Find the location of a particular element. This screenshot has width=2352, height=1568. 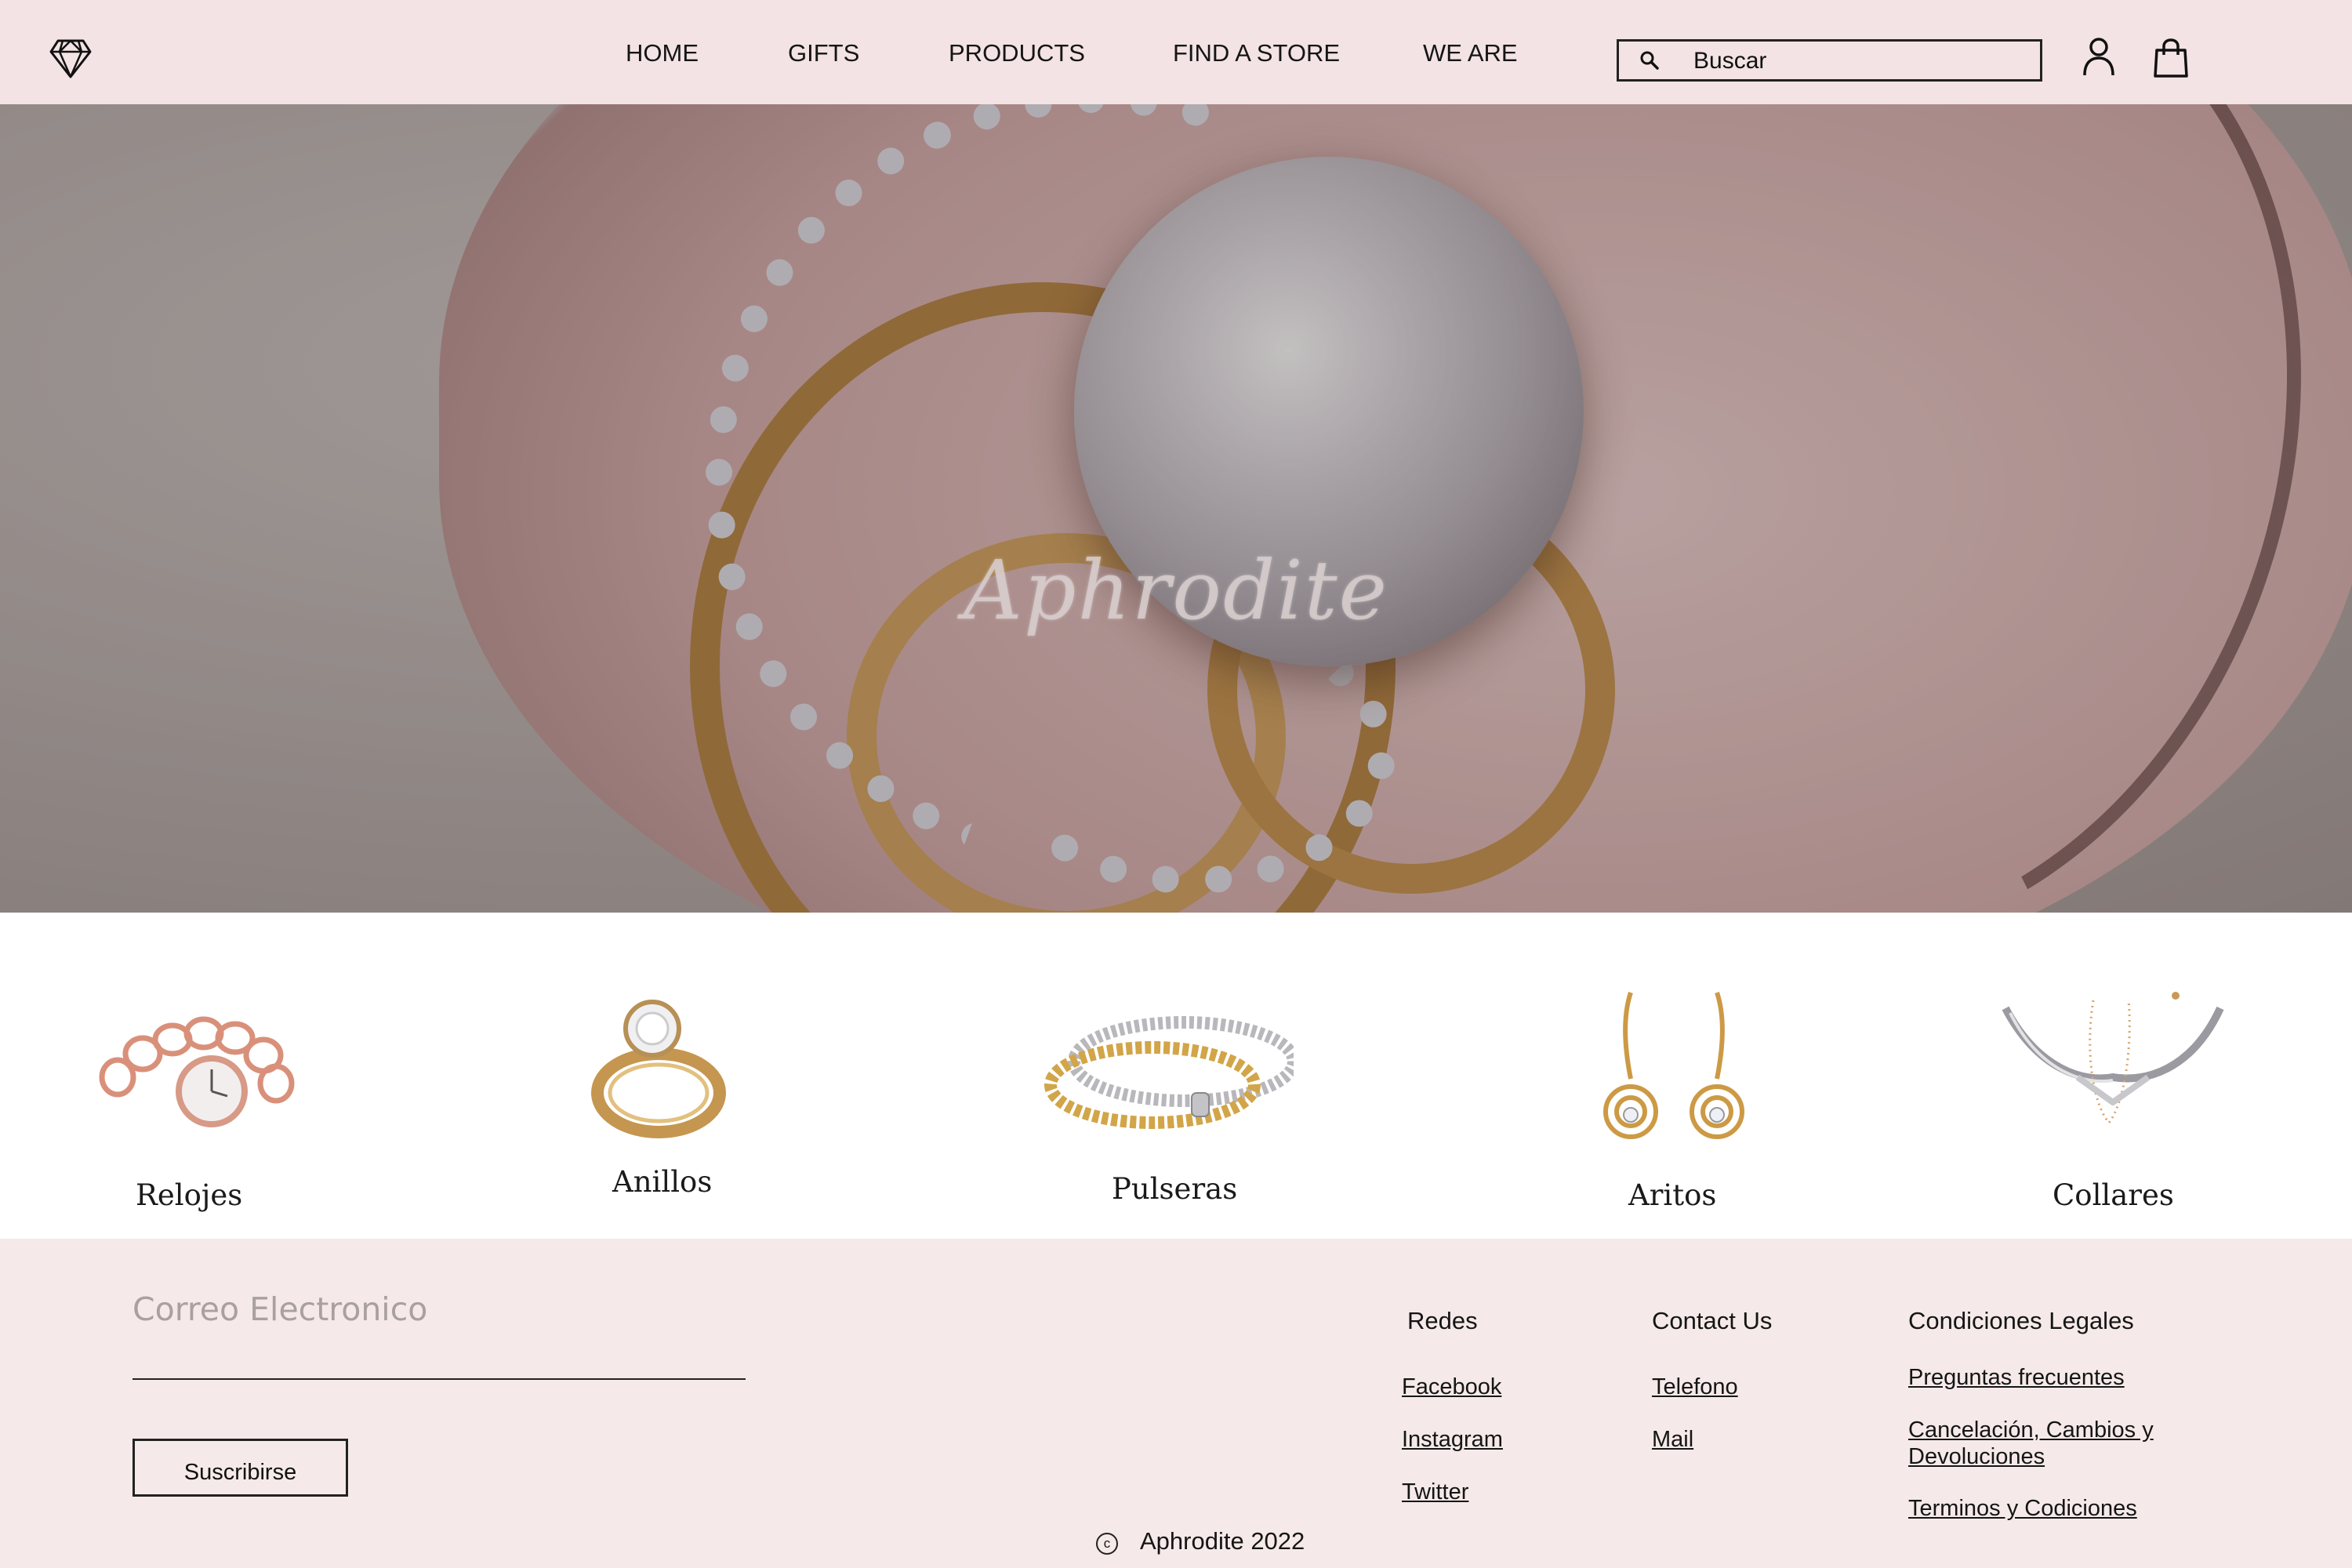

nav-products: PRODUCTS is located at coordinates (1017, 53).